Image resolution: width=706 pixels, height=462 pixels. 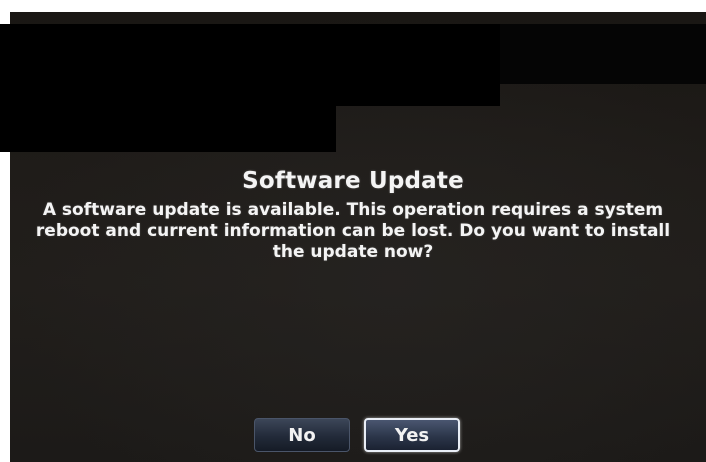 I want to click on yes-button-label: Yes, so click(x=412, y=435).